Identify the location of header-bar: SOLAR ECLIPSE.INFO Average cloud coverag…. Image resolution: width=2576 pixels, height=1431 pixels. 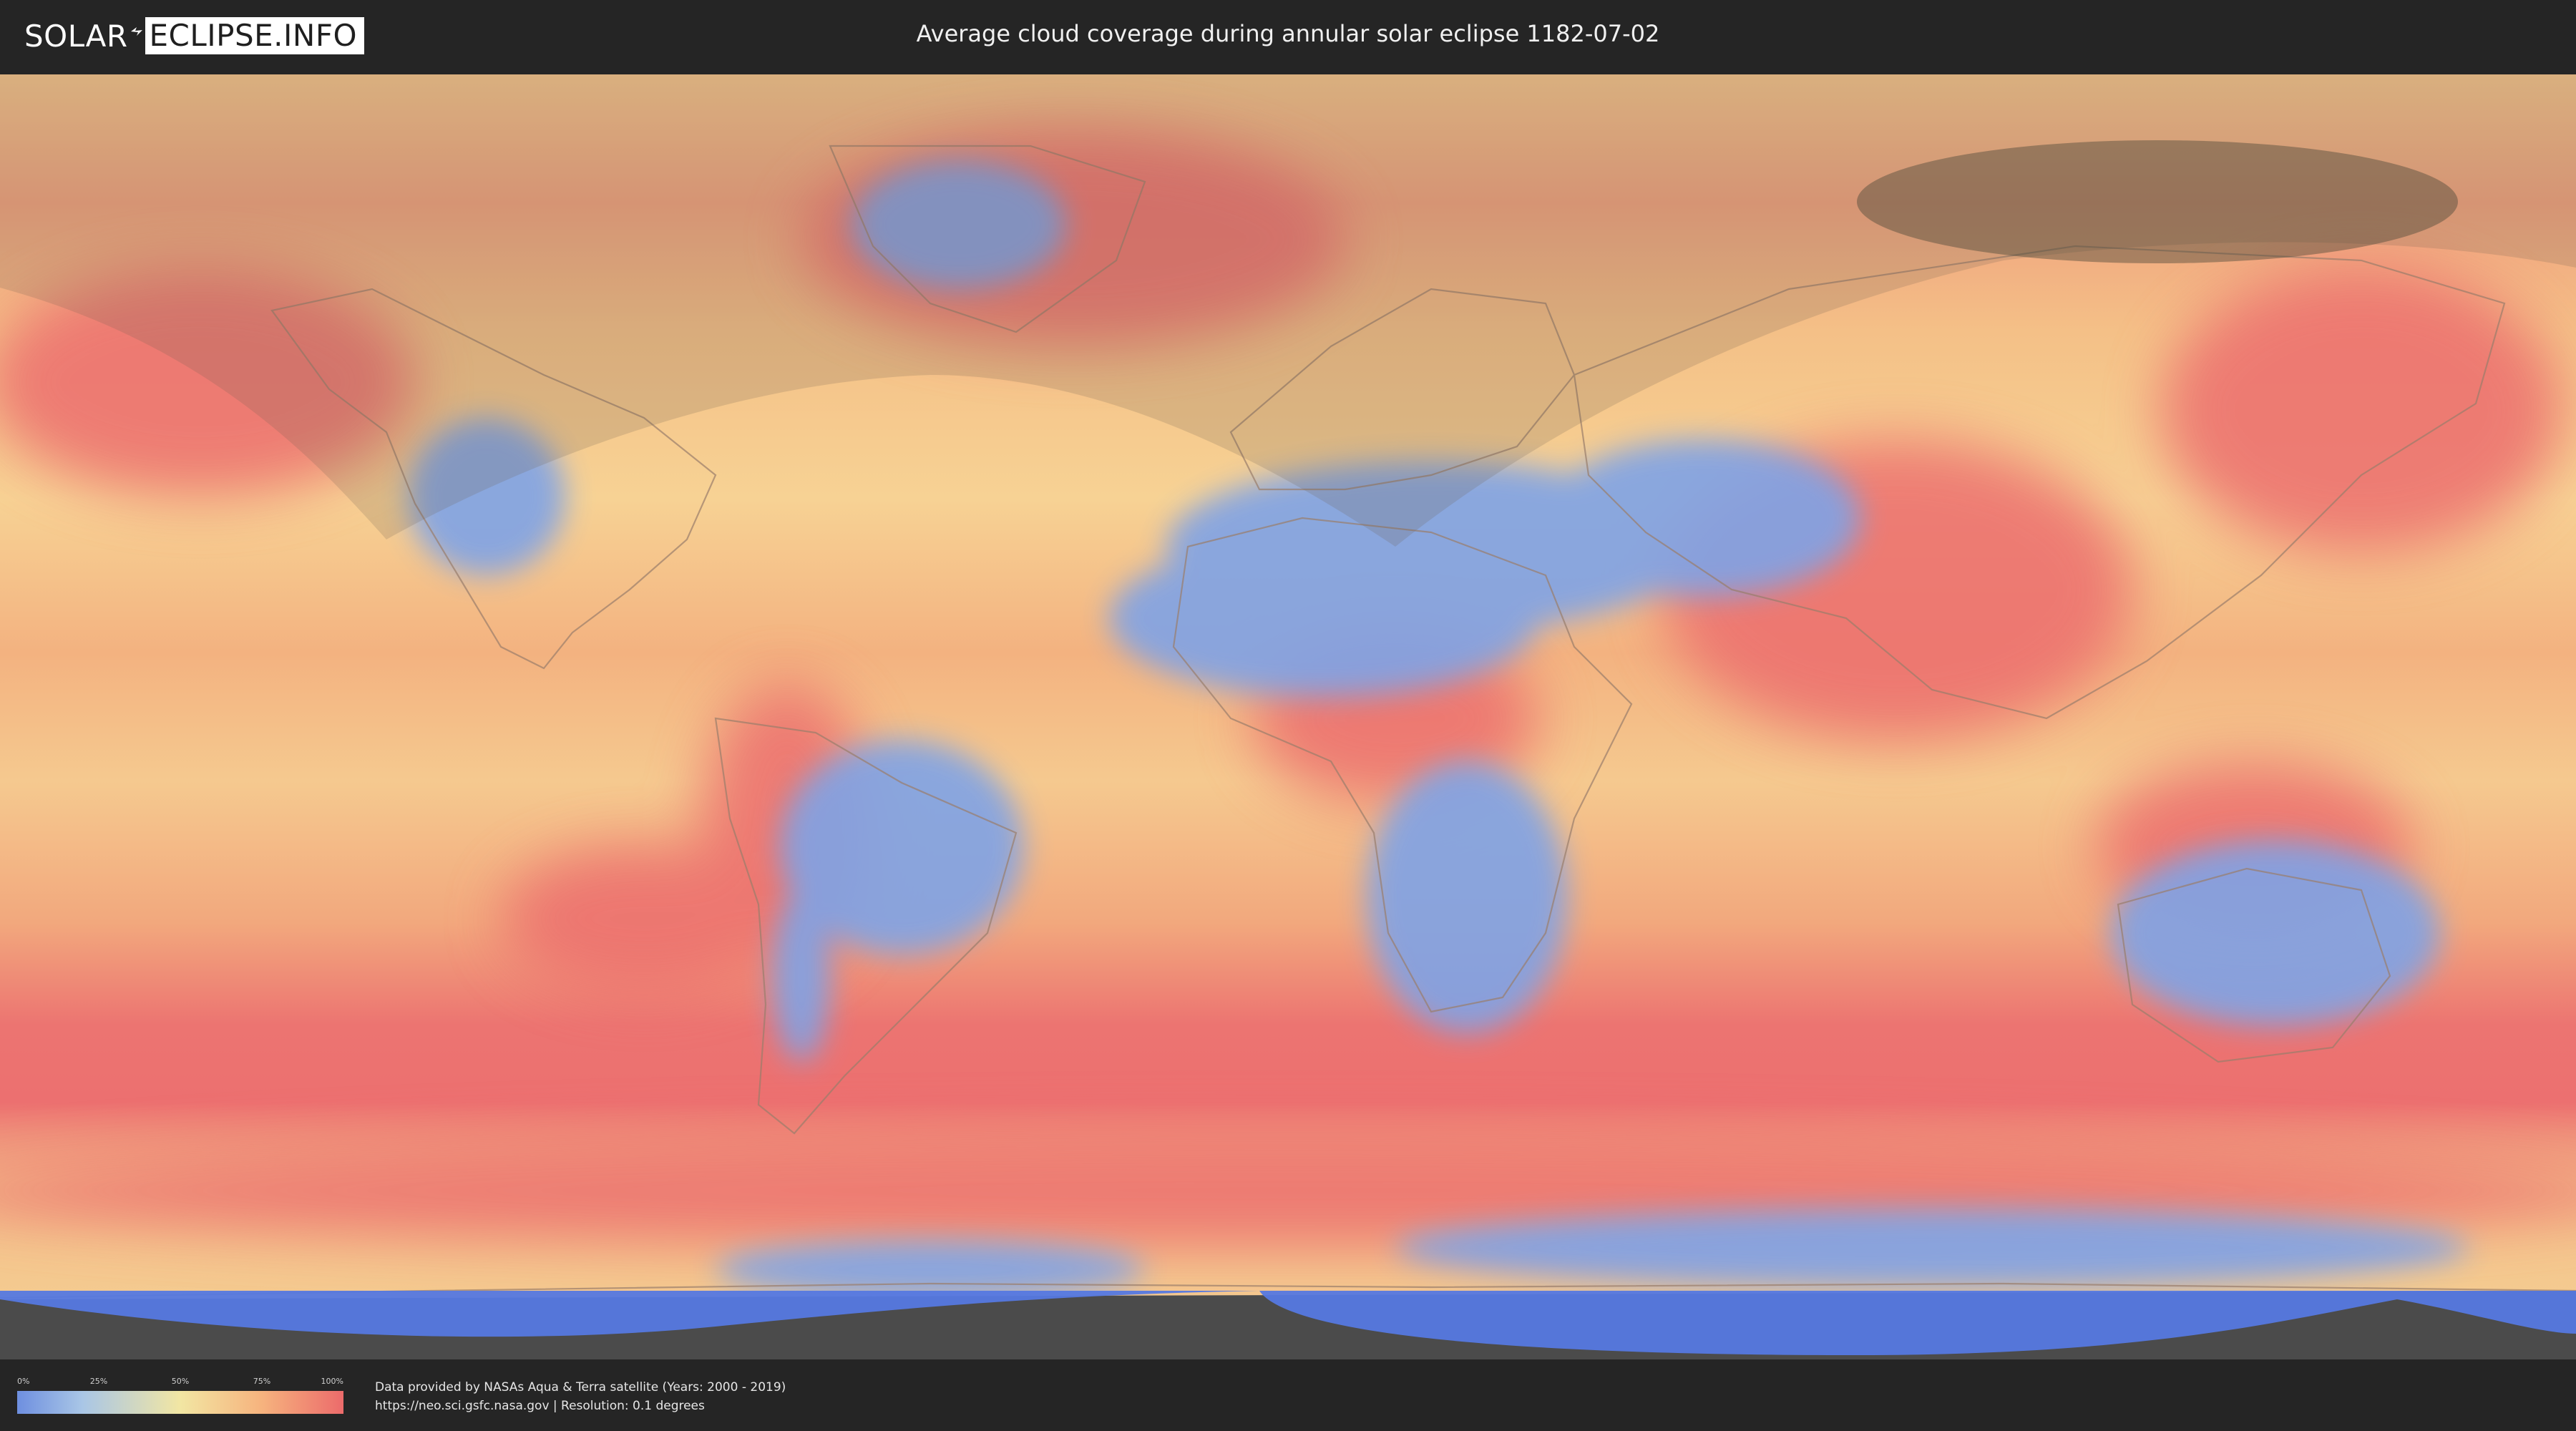
(1288, 36).